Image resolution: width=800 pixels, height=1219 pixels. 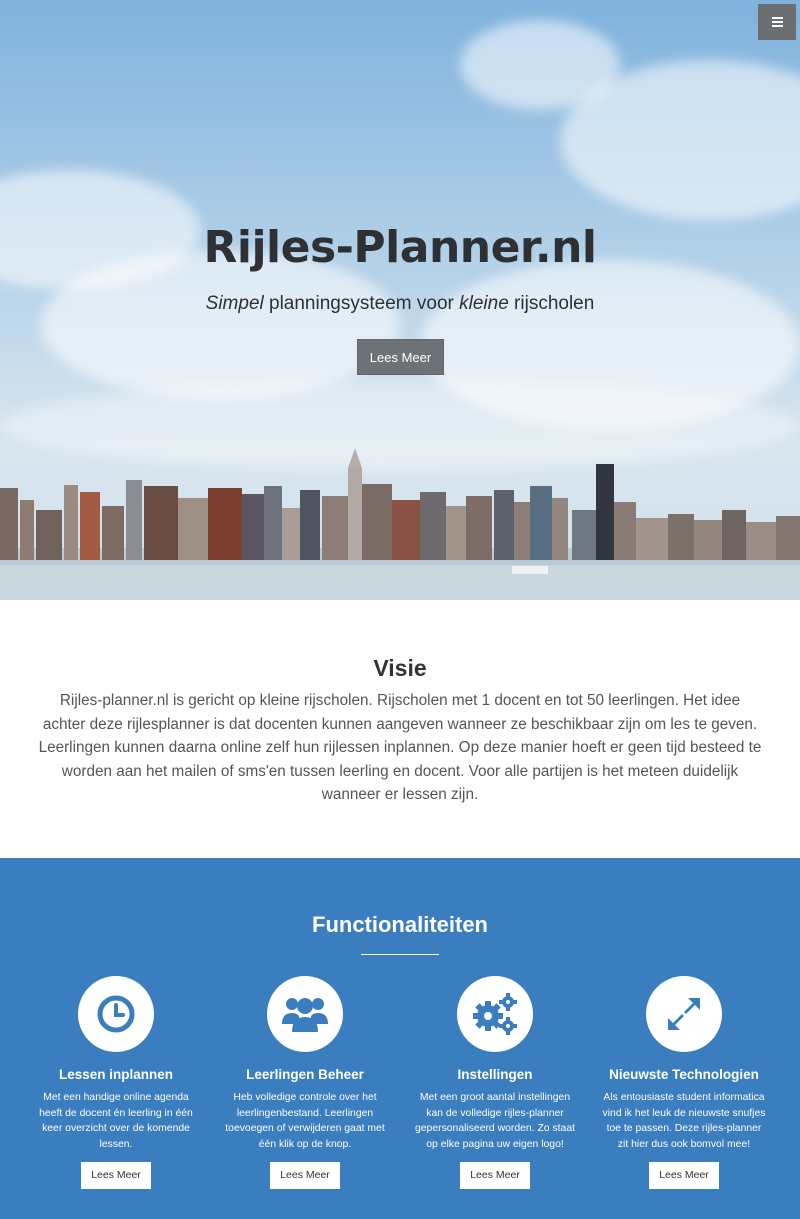 What do you see at coordinates (400, 668) in the screenshot?
I see `visie-title: Visie` at bounding box center [400, 668].